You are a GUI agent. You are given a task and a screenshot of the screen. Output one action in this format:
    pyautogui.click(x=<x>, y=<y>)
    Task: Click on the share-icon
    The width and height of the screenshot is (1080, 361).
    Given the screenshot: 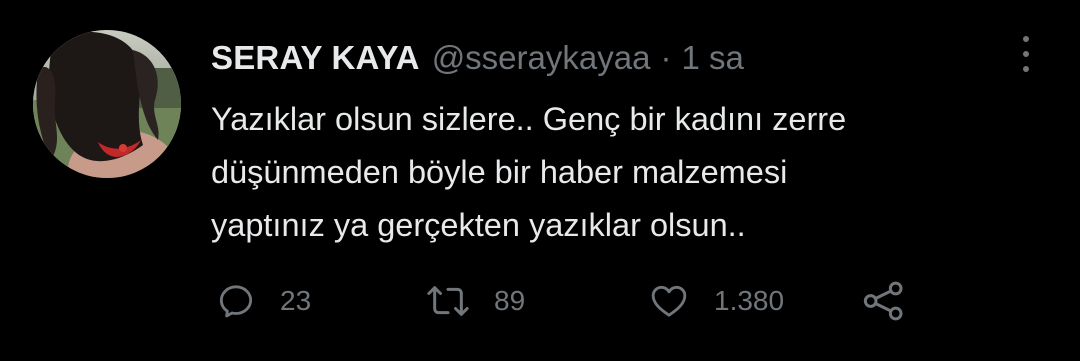 What is the action you would take?
    pyautogui.click(x=883, y=301)
    